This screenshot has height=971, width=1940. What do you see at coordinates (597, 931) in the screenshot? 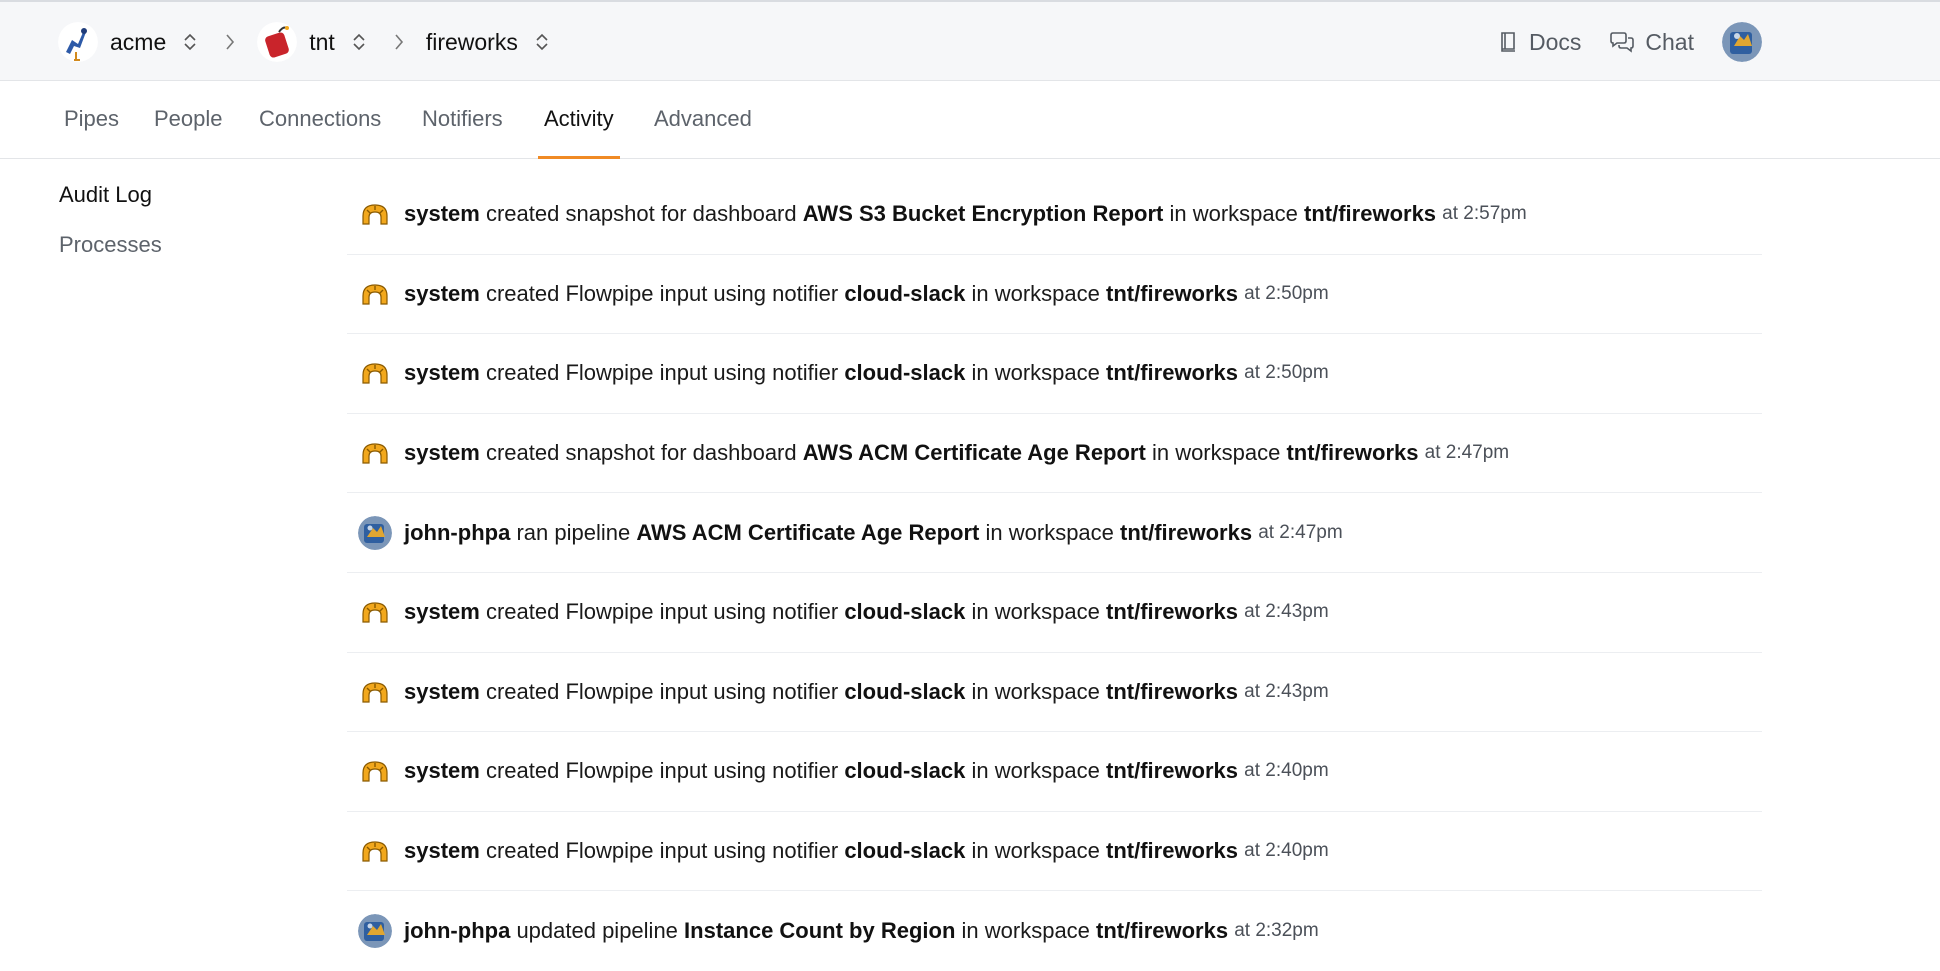
I see `action-text: updated pipeline` at bounding box center [597, 931].